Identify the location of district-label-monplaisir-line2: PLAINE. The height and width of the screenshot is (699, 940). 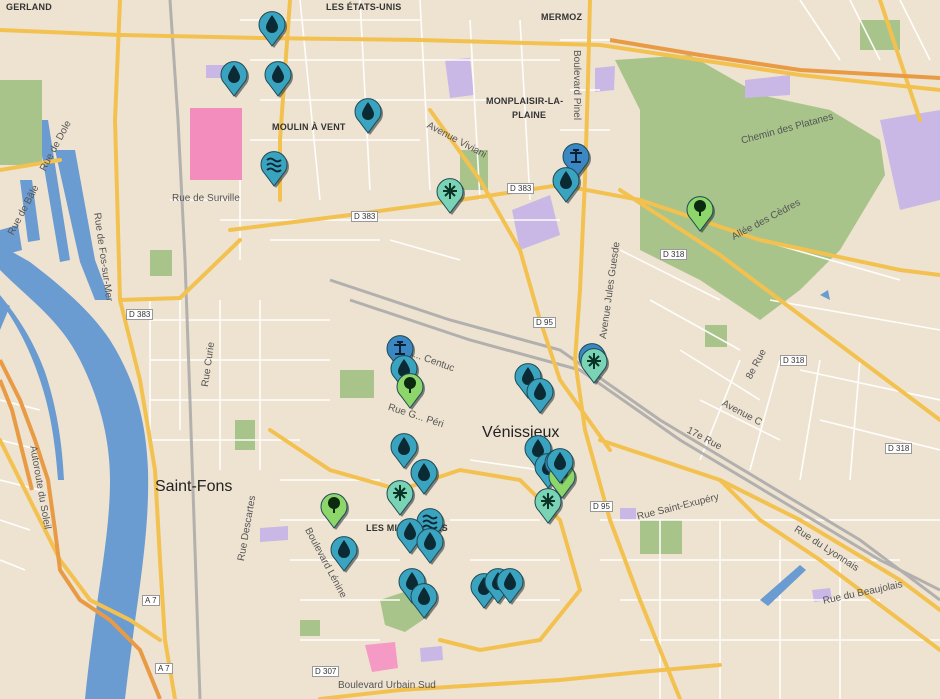
(529, 115).